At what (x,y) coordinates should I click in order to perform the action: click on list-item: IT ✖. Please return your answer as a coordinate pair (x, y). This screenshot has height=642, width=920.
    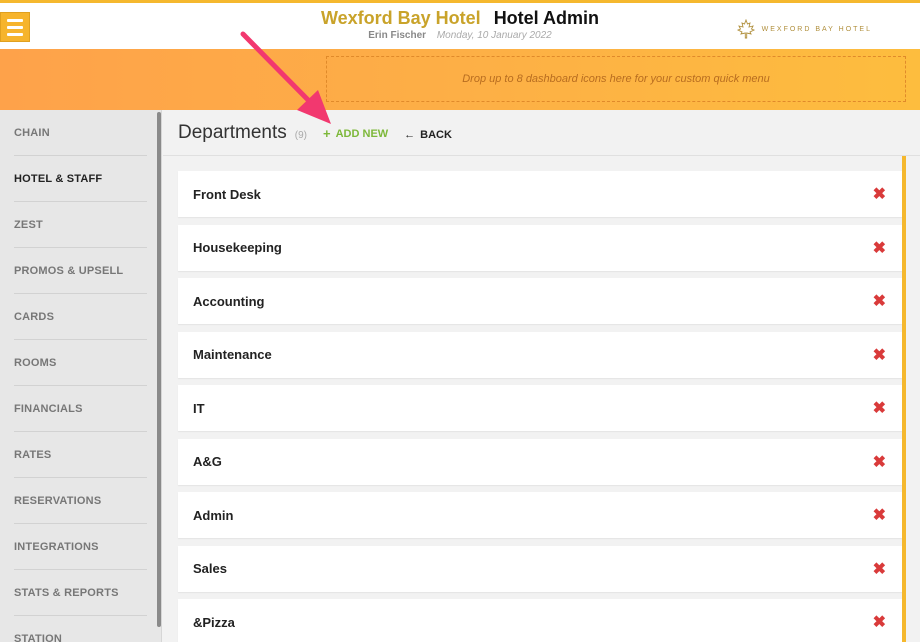
    Looking at the image, I should click on (540, 408).